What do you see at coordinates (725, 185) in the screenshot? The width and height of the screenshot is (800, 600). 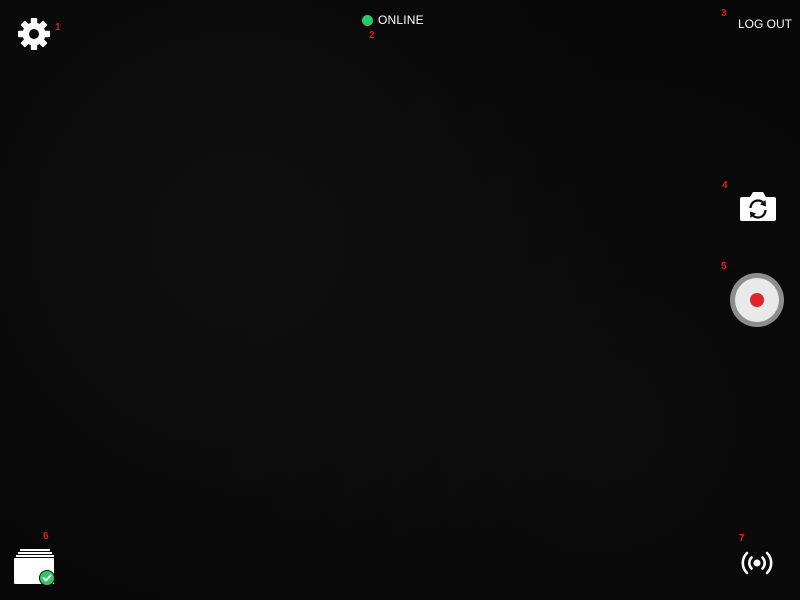 I see `annotation-marker-4: 4` at bounding box center [725, 185].